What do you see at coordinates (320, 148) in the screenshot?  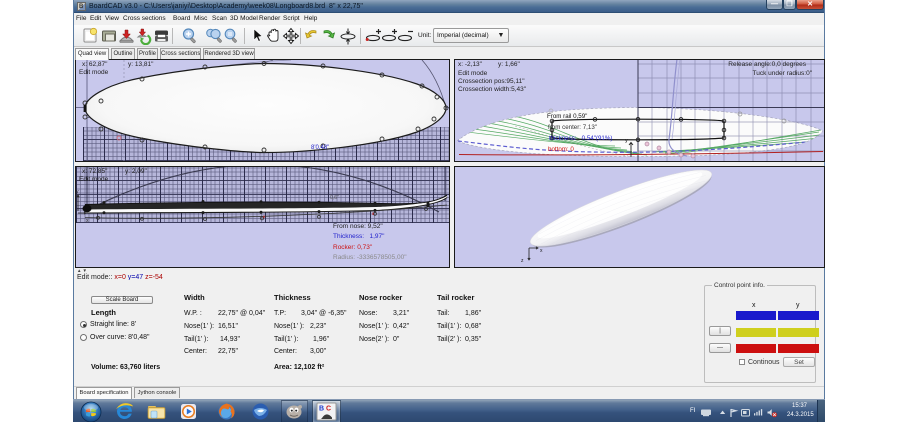 I see `svg-text: 8'0,48"` at bounding box center [320, 148].